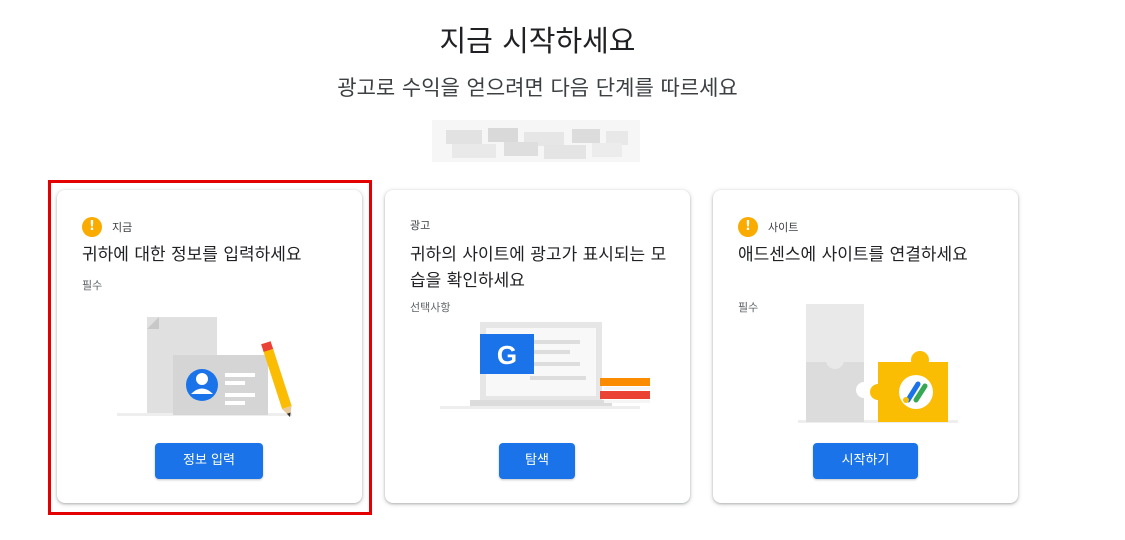 This screenshot has height=540, width=1125. What do you see at coordinates (783, 227) in the screenshot?
I see `card-tag: 사이트` at bounding box center [783, 227].